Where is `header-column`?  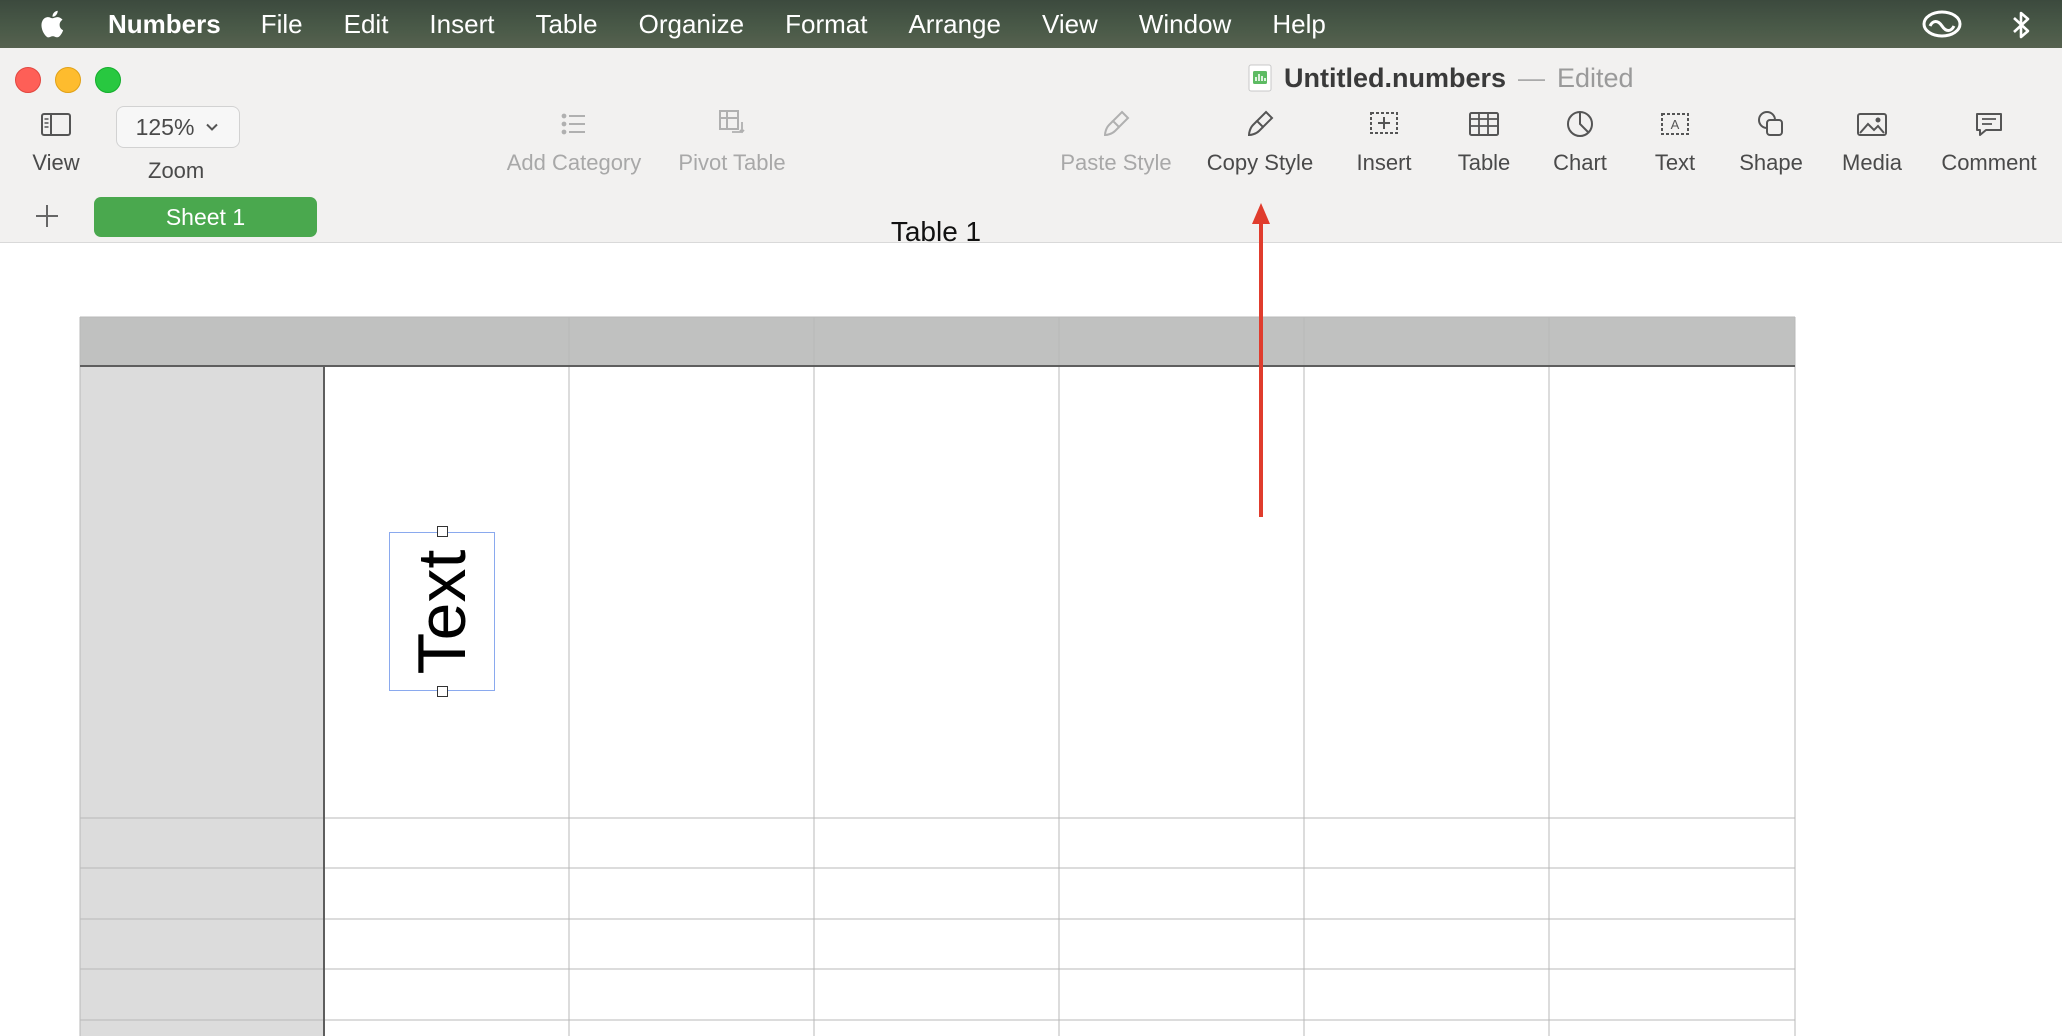 header-column is located at coordinates (202, 701).